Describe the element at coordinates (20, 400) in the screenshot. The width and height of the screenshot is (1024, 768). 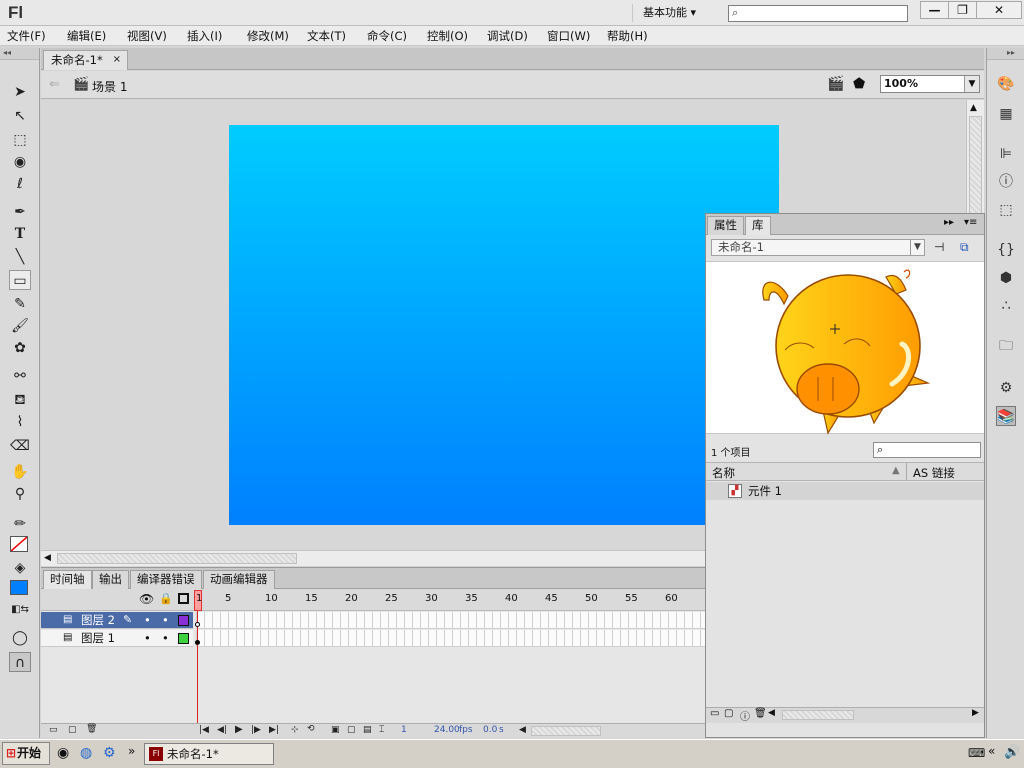
I see `paint-bucket-tool-icon: ⛾` at that location.